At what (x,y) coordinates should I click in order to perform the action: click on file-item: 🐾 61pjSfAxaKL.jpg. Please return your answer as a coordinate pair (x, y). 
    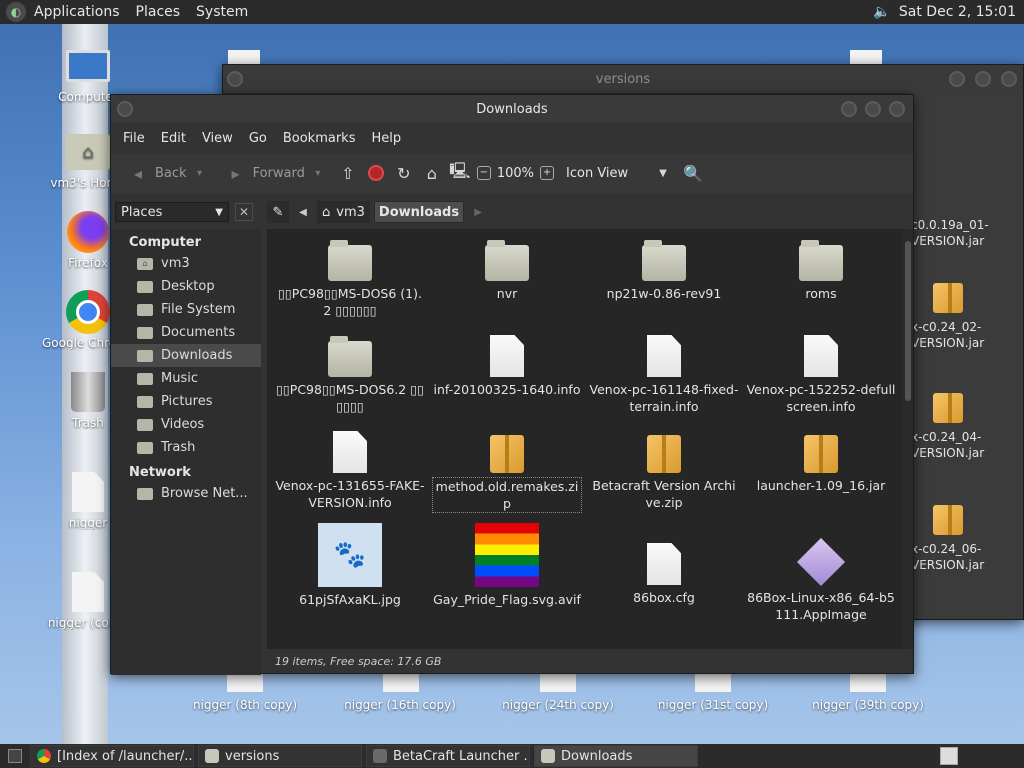
    Looking at the image, I should click on (350, 564).